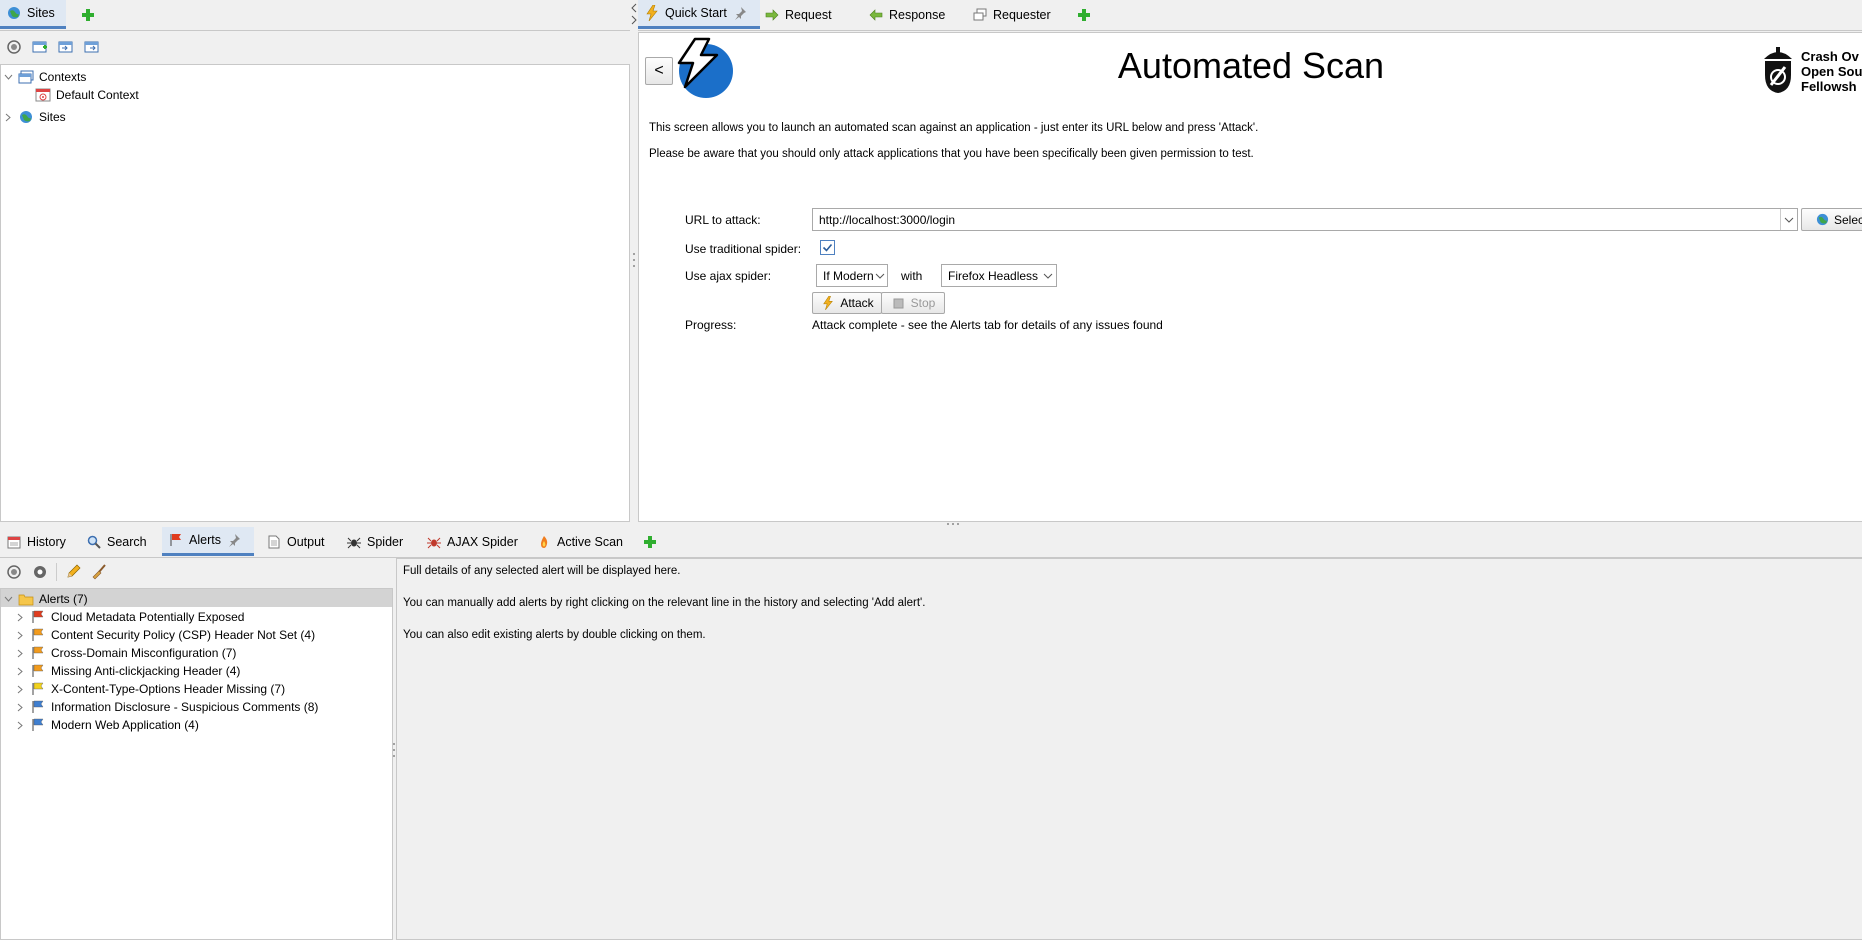  I want to click on vertical-splitter-grip, so click(634, 260).